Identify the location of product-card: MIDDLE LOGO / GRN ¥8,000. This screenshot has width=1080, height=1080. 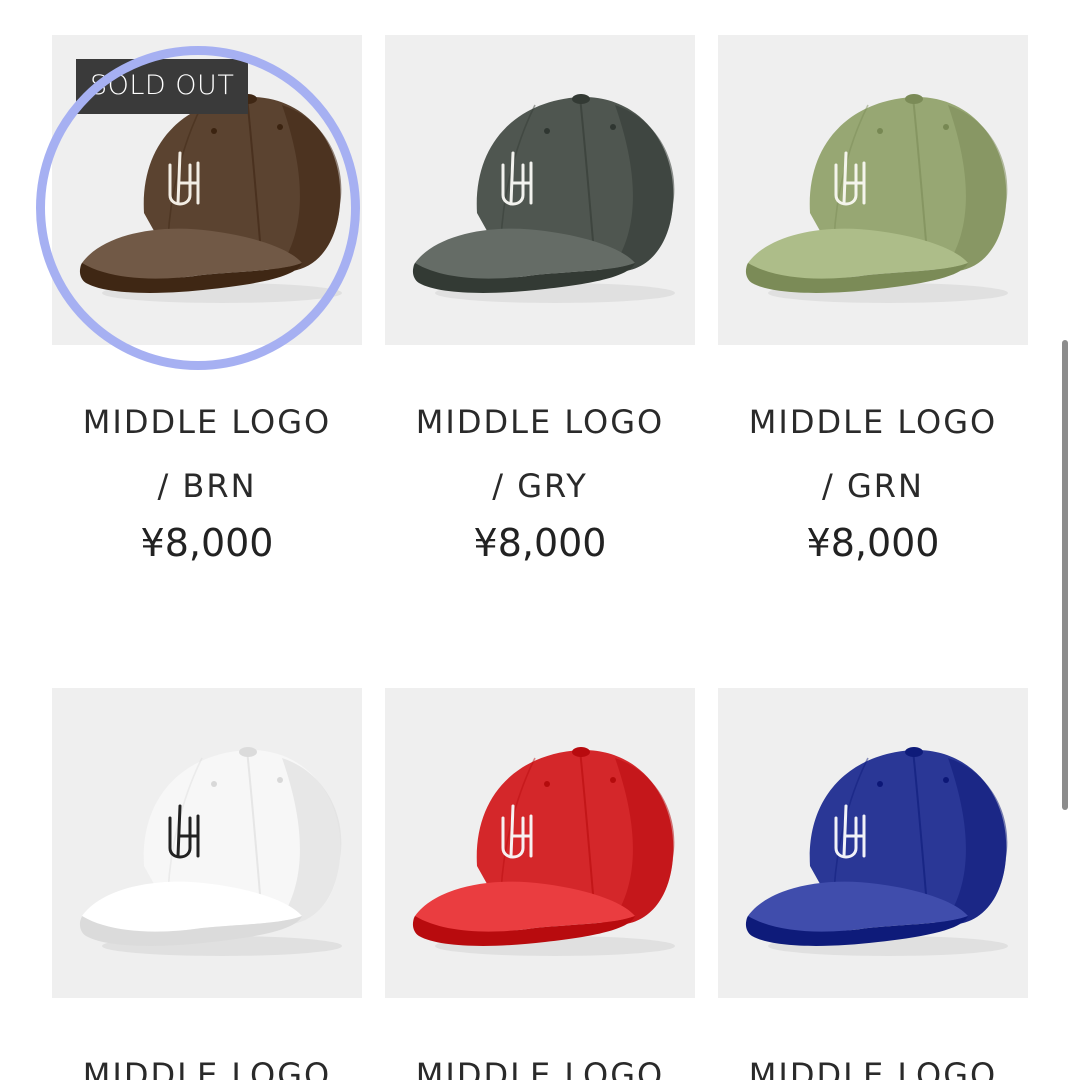
(873, 301).